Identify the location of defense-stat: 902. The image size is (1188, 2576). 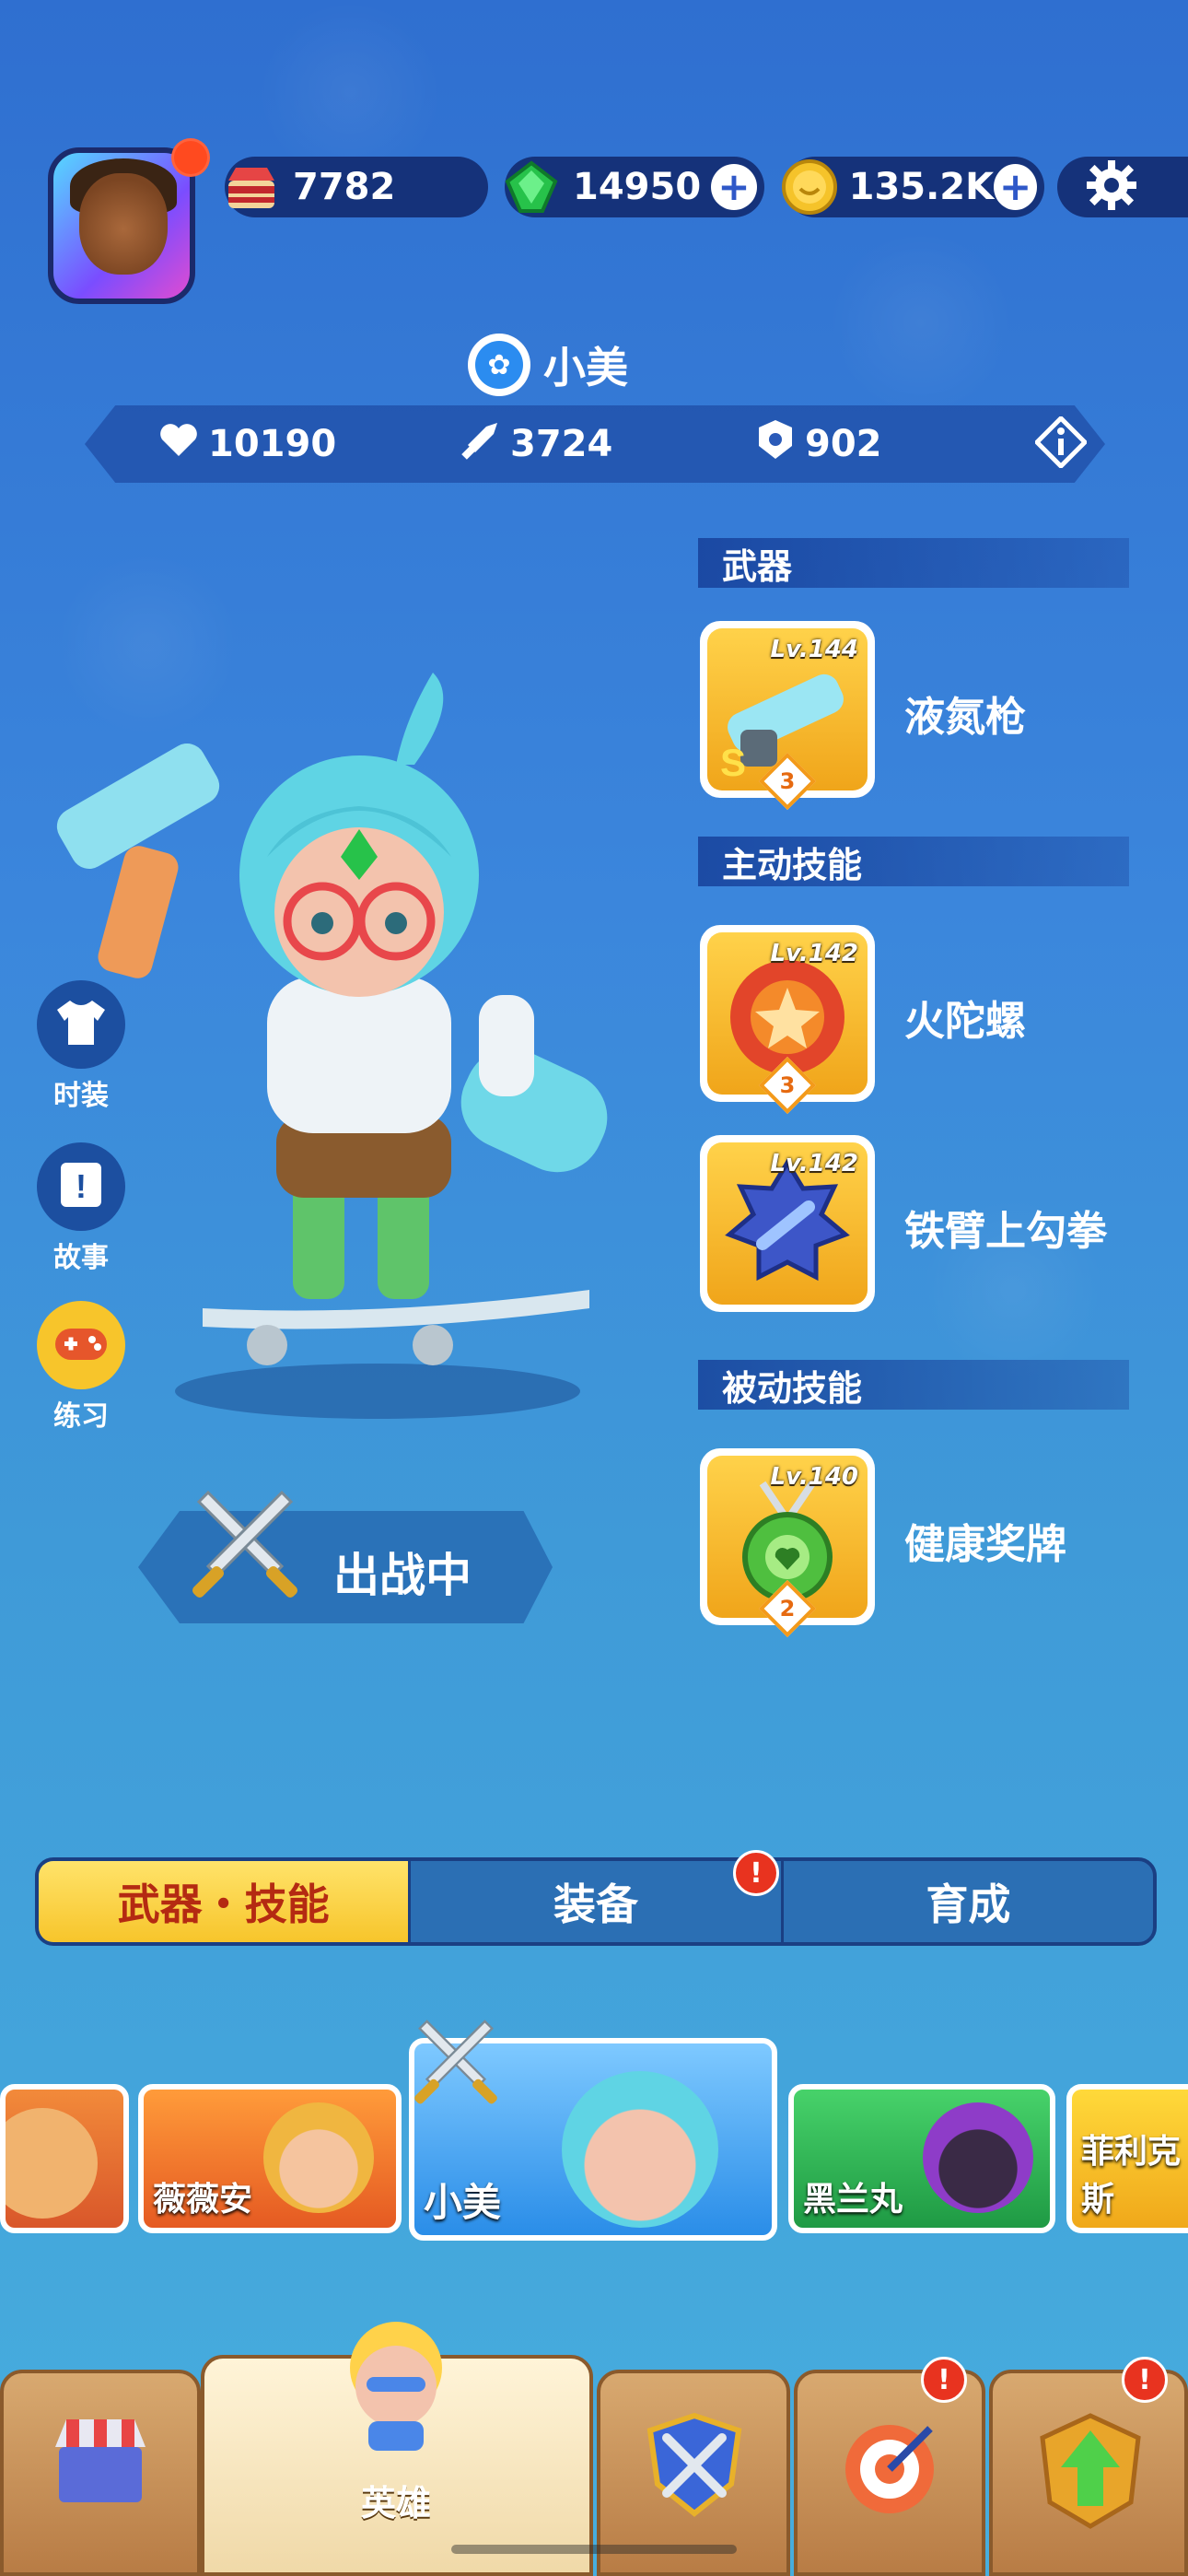
(818, 444).